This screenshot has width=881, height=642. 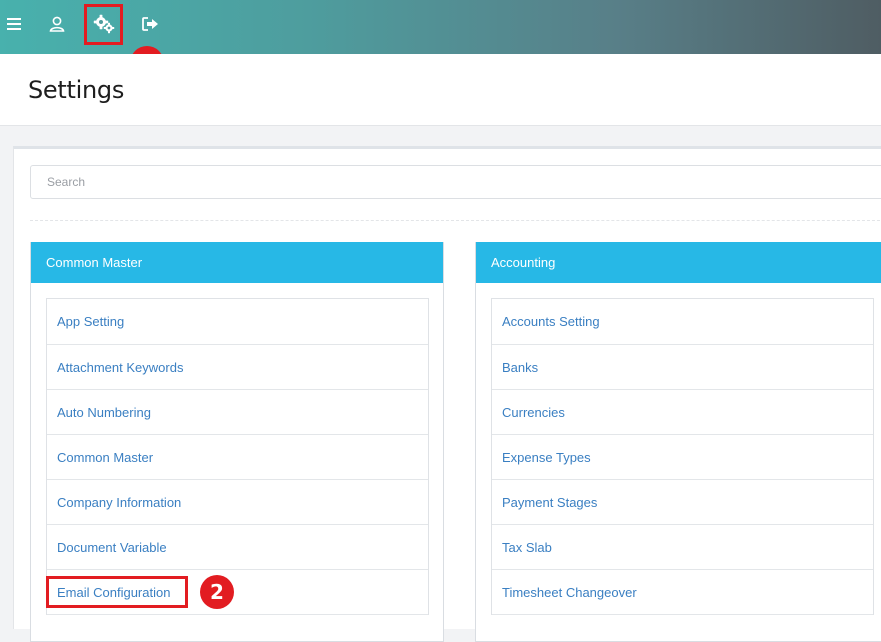 I want to click on list-item: App Setting, so click(x=237, y=322).